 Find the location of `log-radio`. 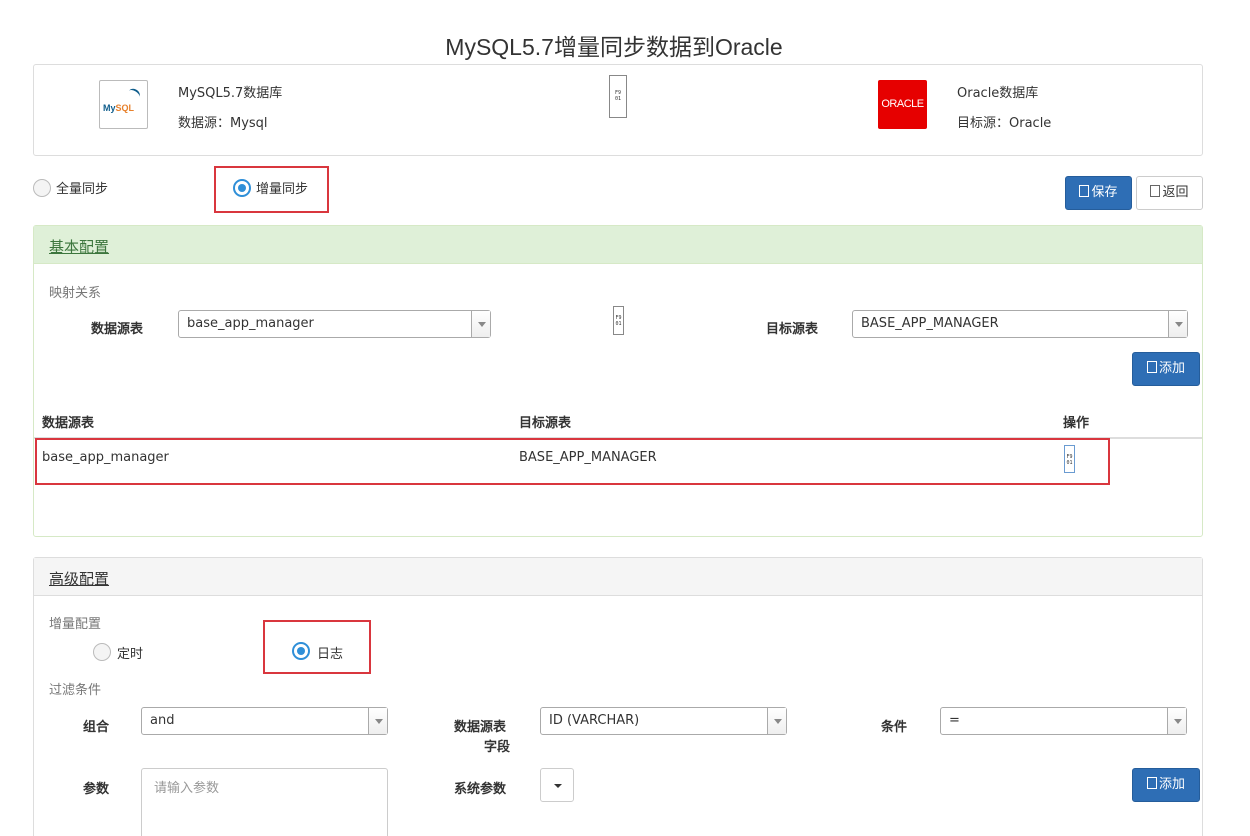

log-radio is located at coordinates (301, 651).